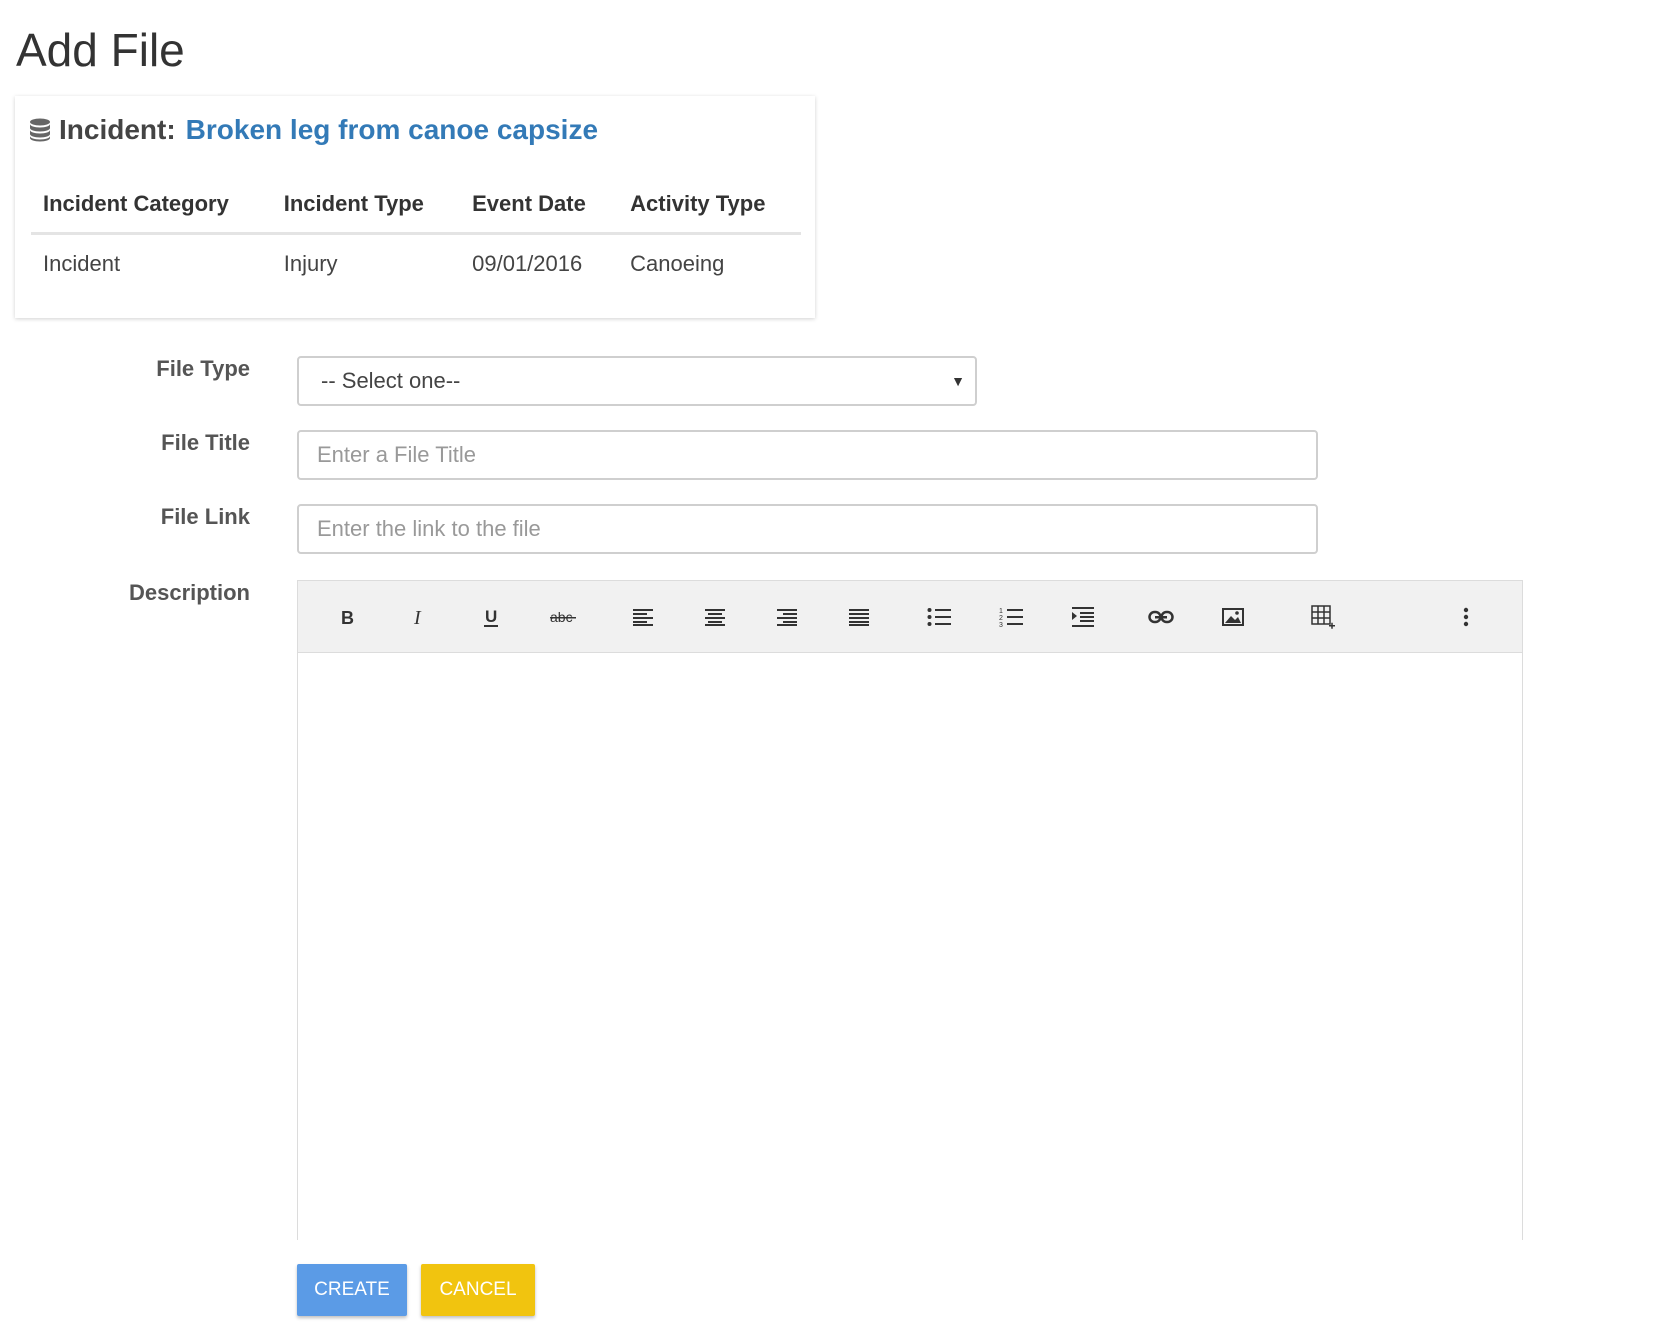  What do you see at coordinates (478, 1290) in the screenshot?
I see `cancel-button: CANCEL` at bounding box center [478, 1290].